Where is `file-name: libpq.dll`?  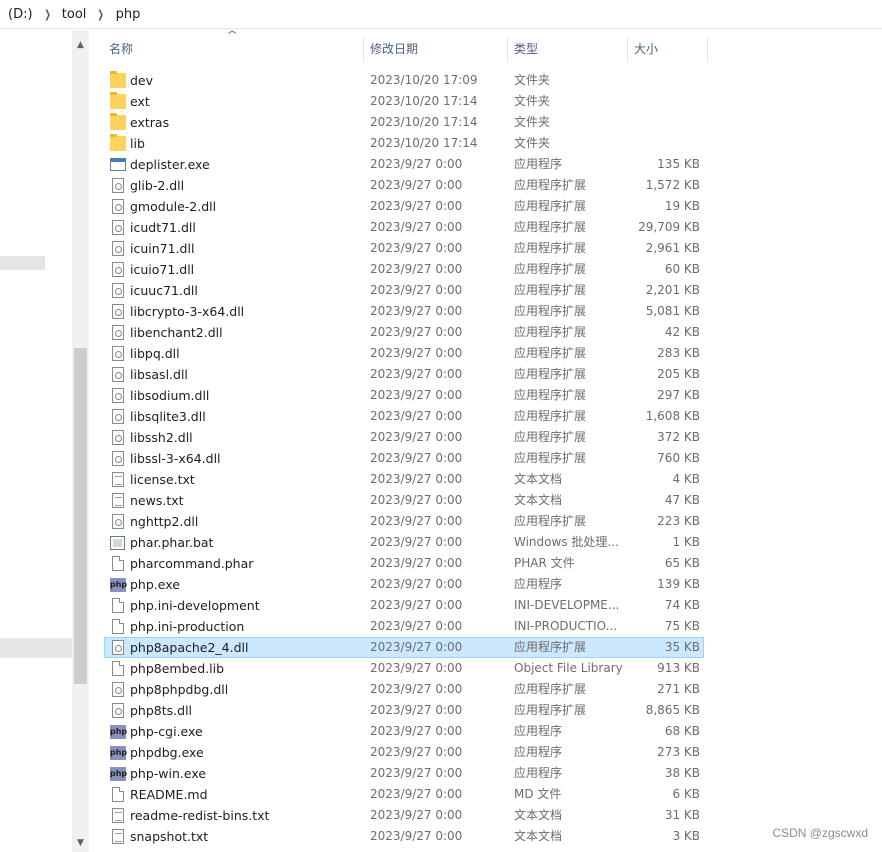 file-name: libpq.dll is located at coordinates (155, 353).